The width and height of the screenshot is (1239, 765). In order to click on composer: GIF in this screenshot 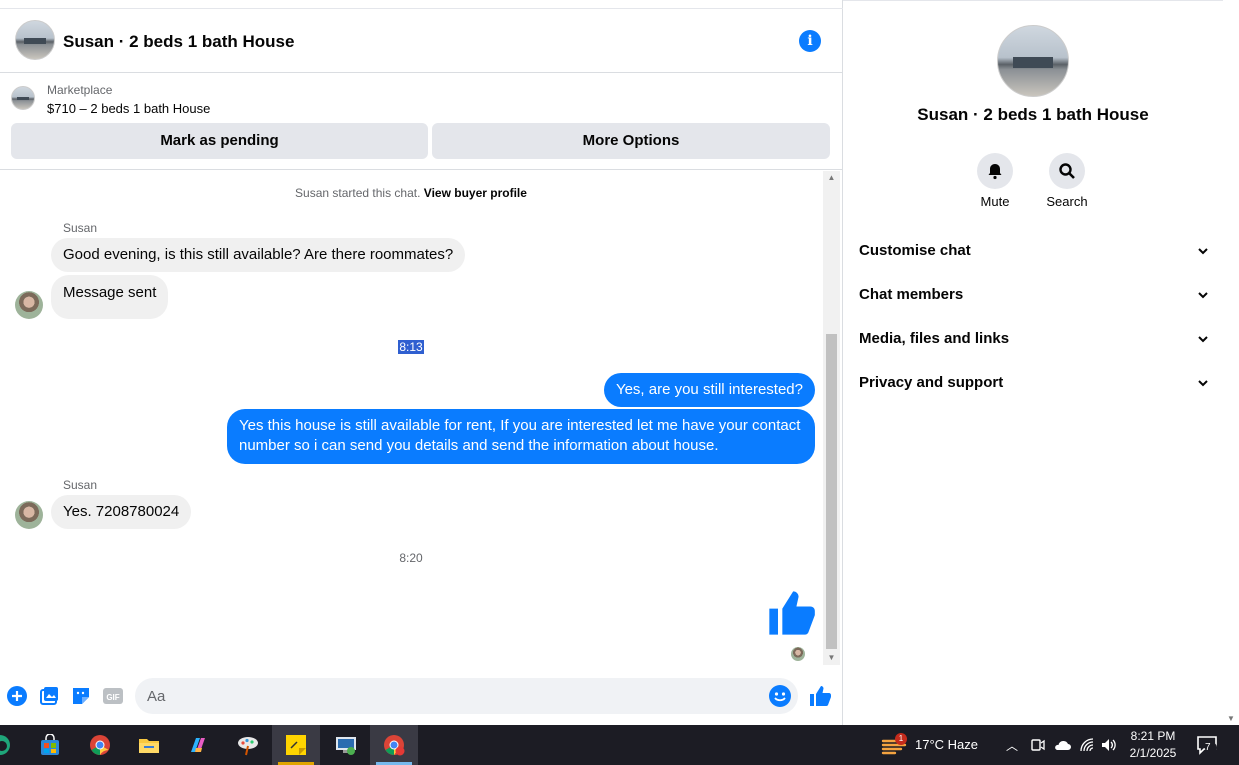, I will do `click(421, 696)`.